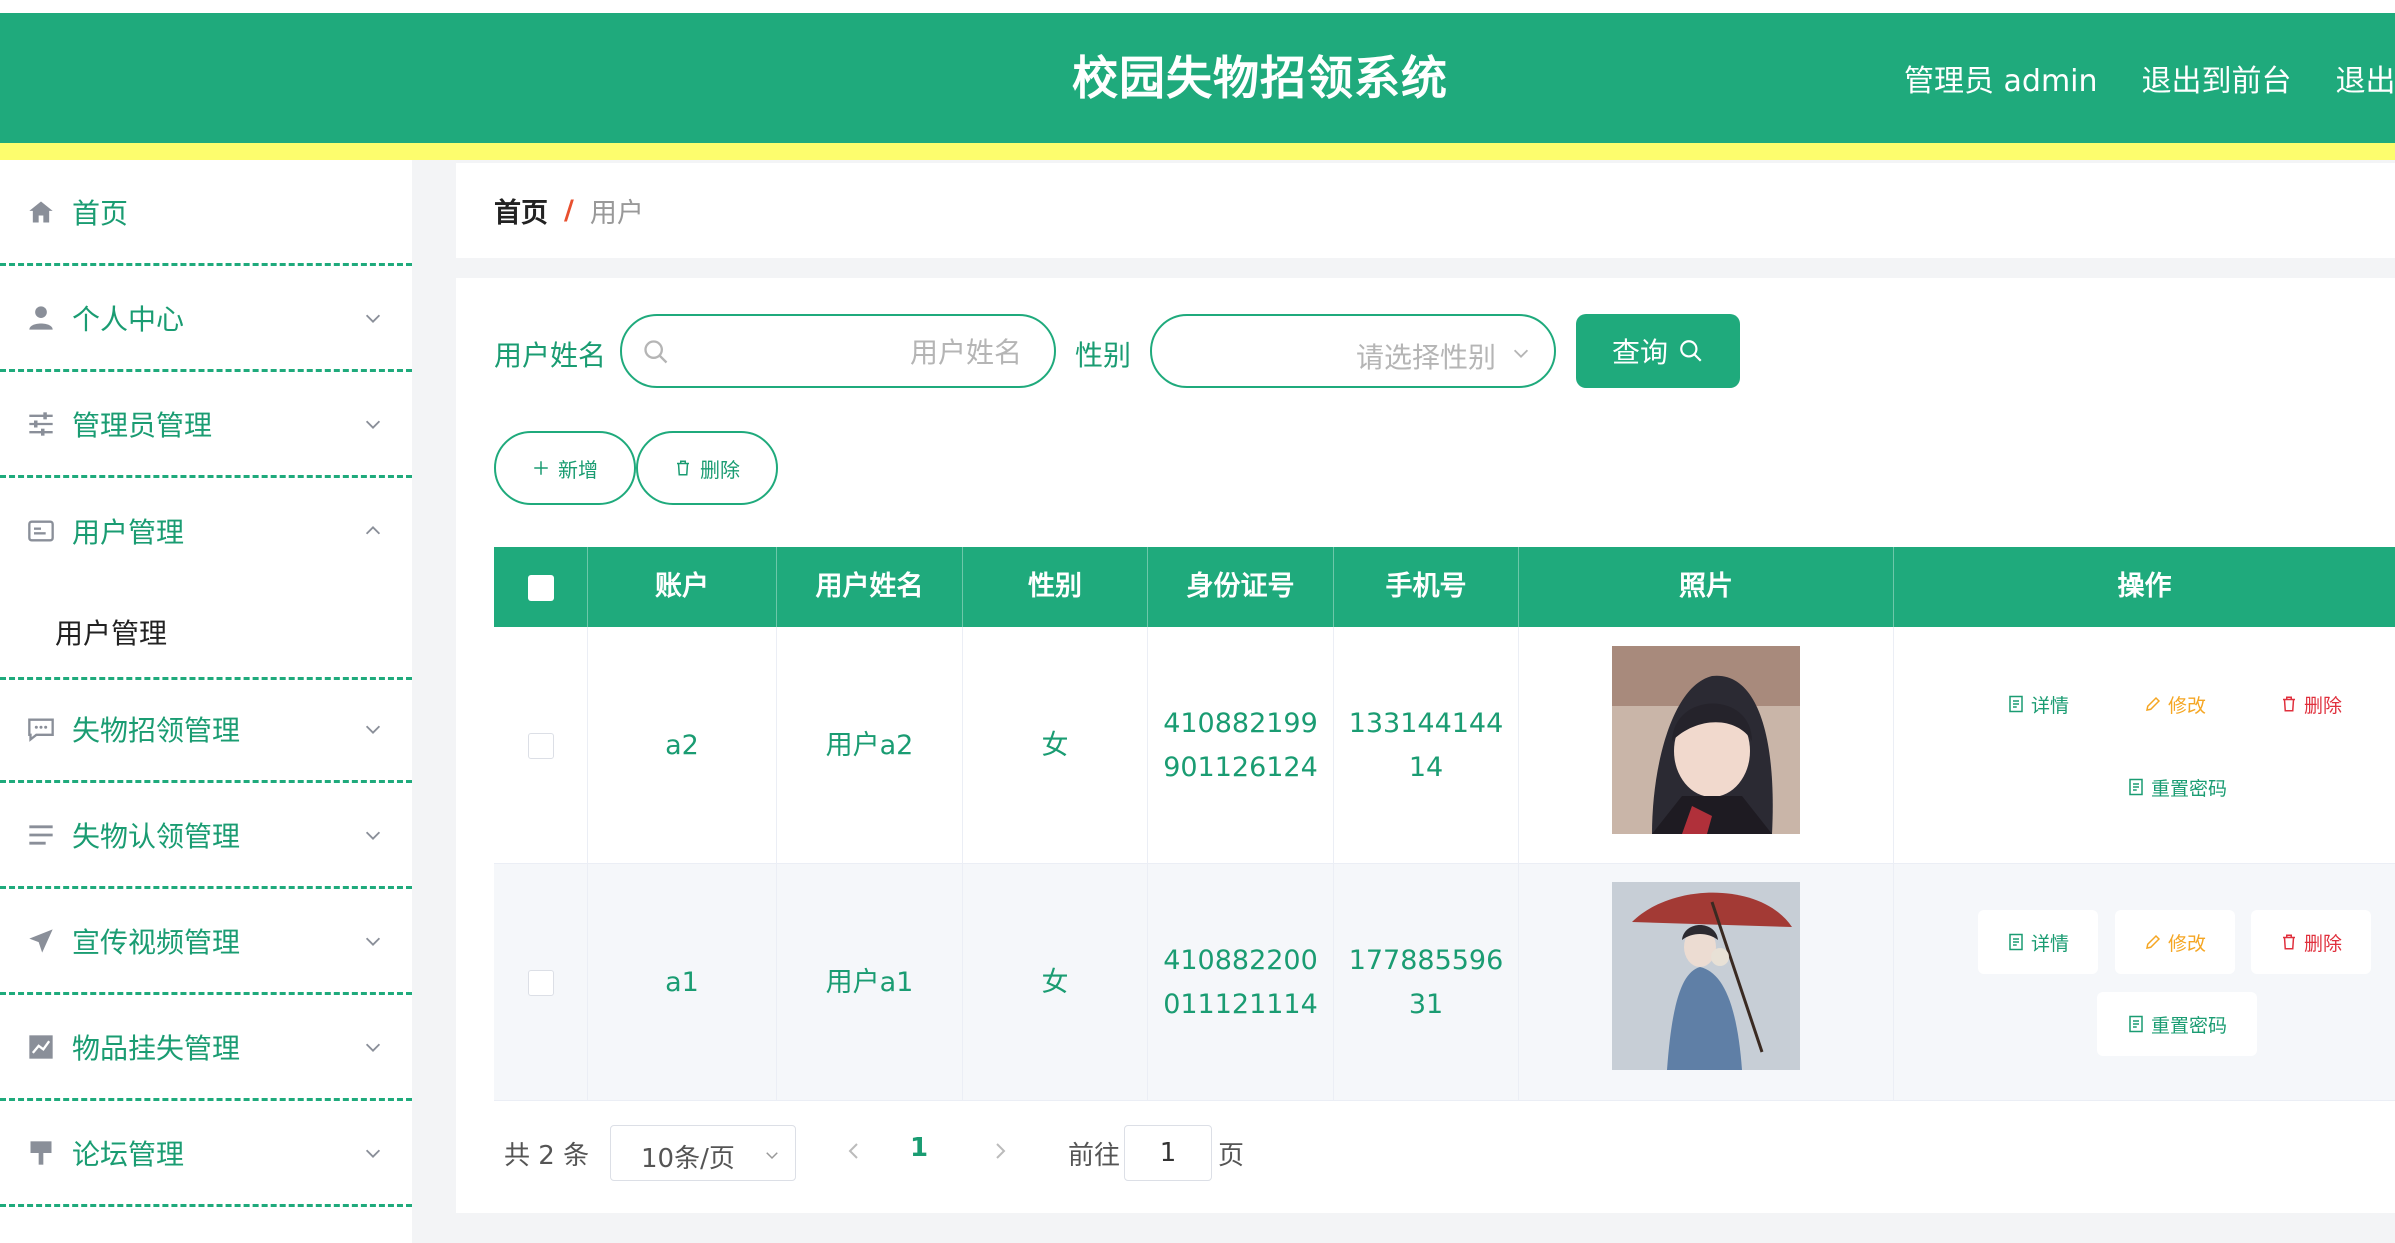 The height and width of the screenshot is (1243, 2395). What do you see at coordinates (1425, 210) in the screenshot?
I see `breadcrumb: 首页 / 用户` at bounding box center [1425, 210].